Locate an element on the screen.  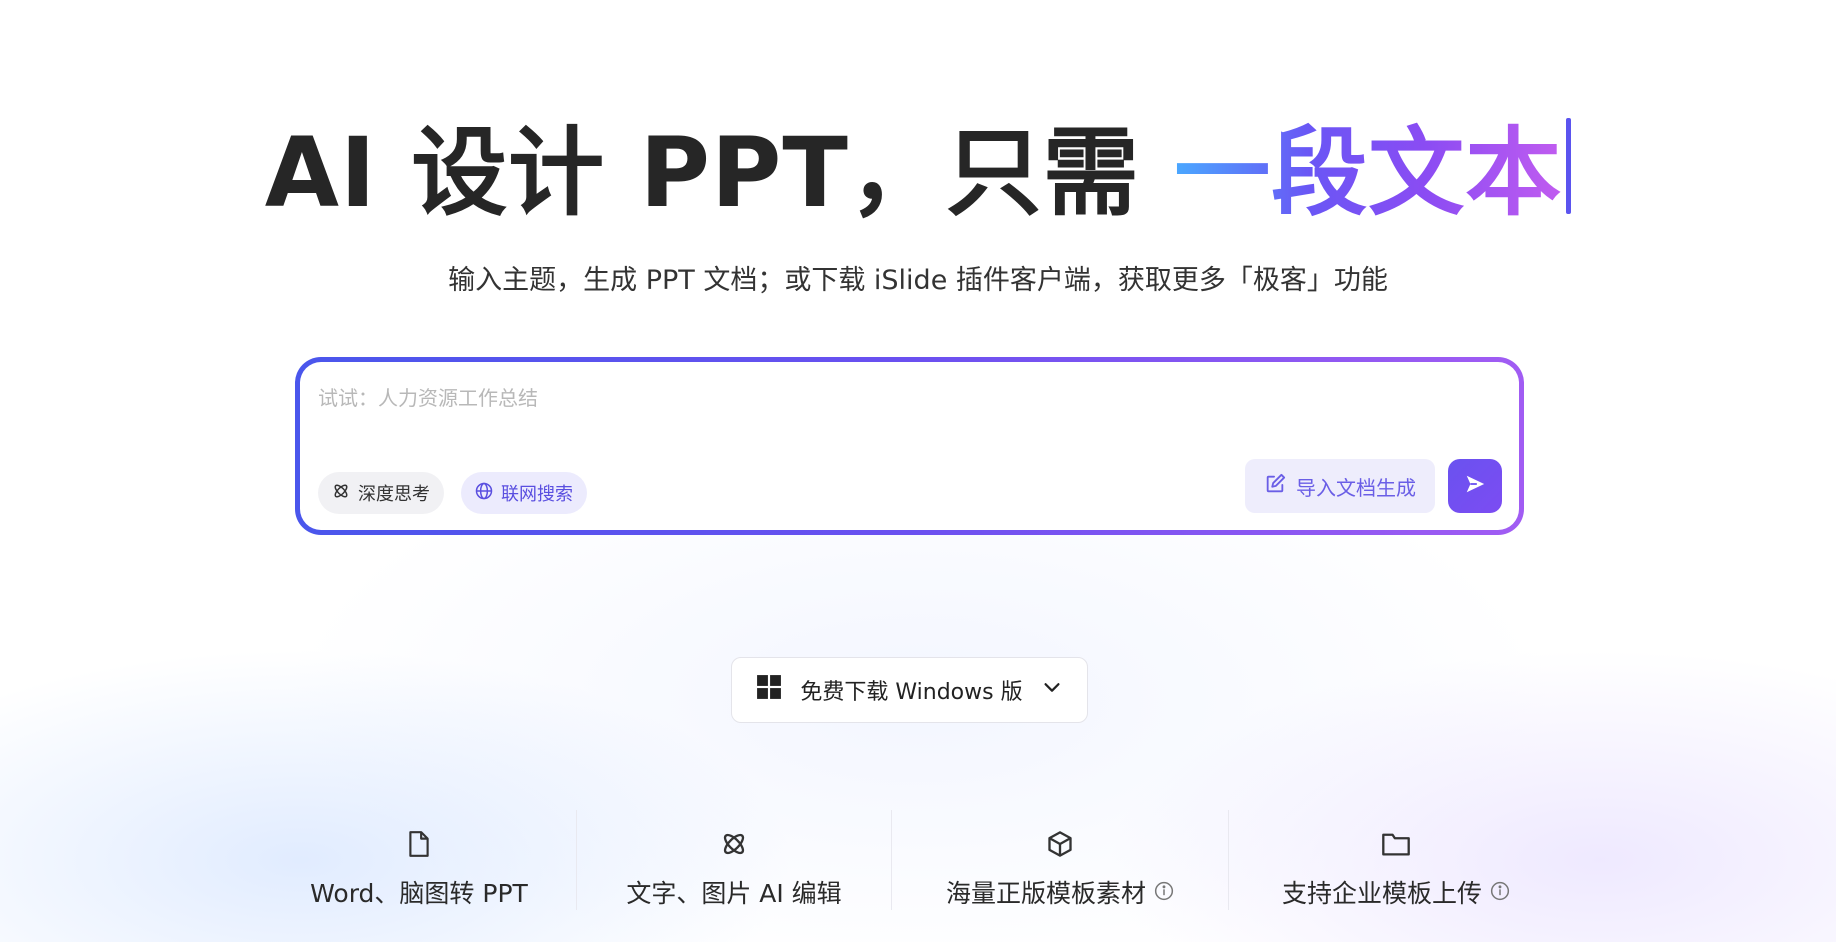
windows-icon is located at coordinates (769, 690).